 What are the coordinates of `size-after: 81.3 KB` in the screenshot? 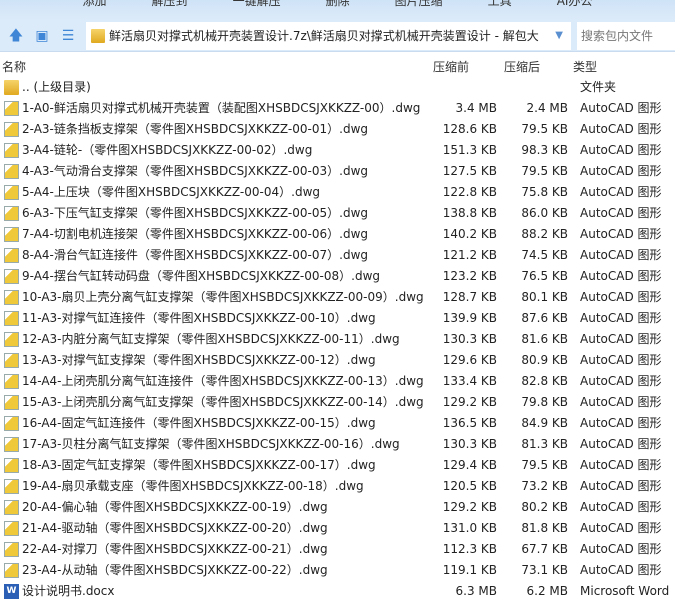 It's located at (544, 444).